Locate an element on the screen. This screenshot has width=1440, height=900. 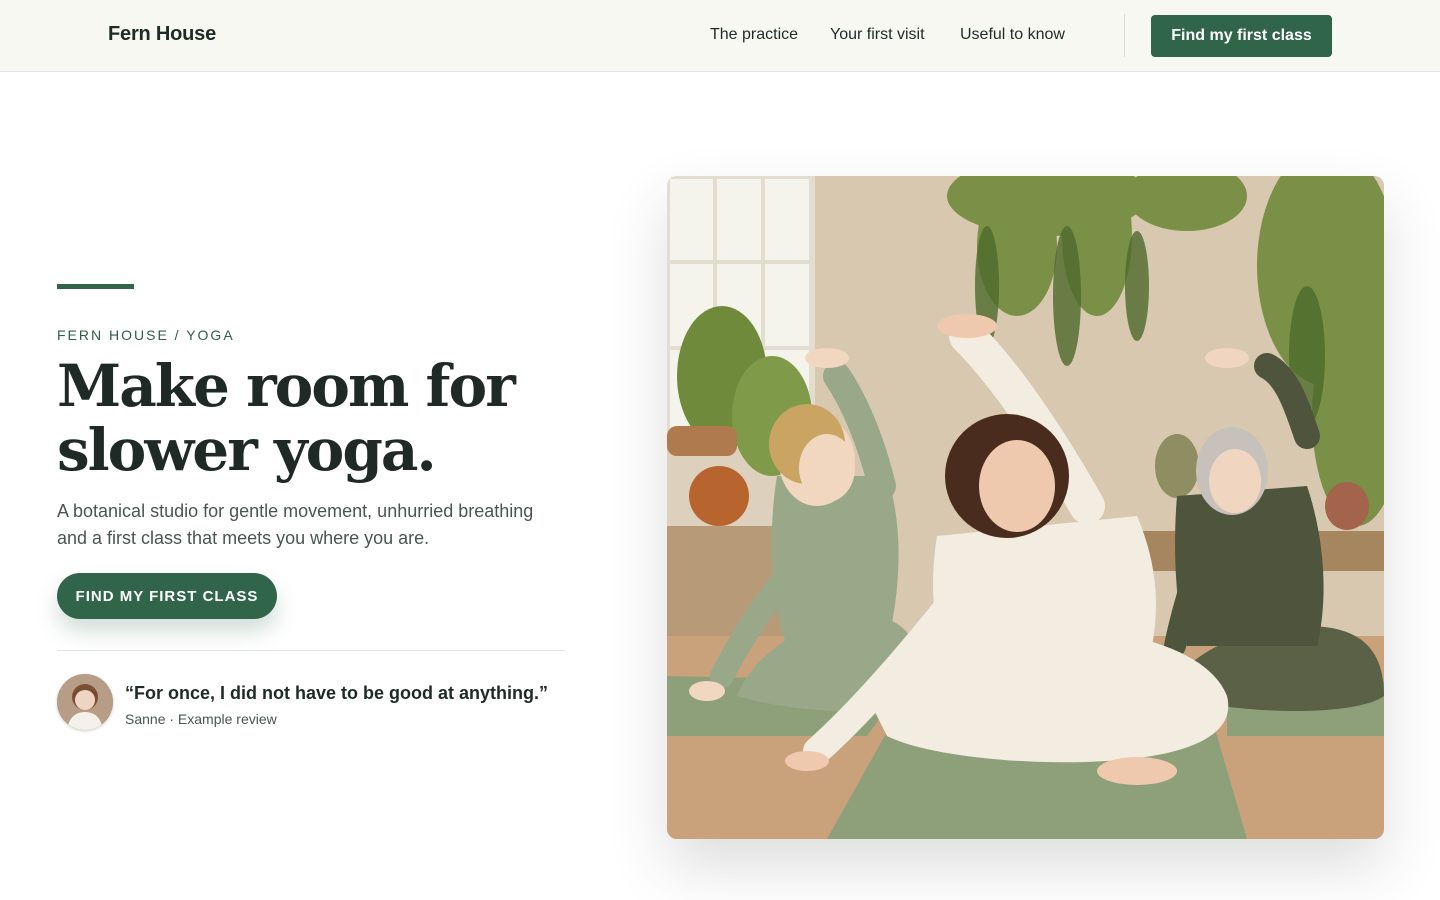
review-attribution: Sanne · Example review is located at coordinates (201, 719).